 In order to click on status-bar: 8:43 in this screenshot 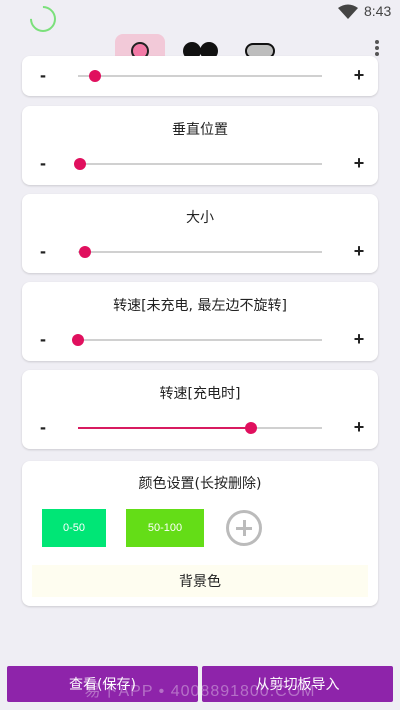, I will do `click(200, 19)`.